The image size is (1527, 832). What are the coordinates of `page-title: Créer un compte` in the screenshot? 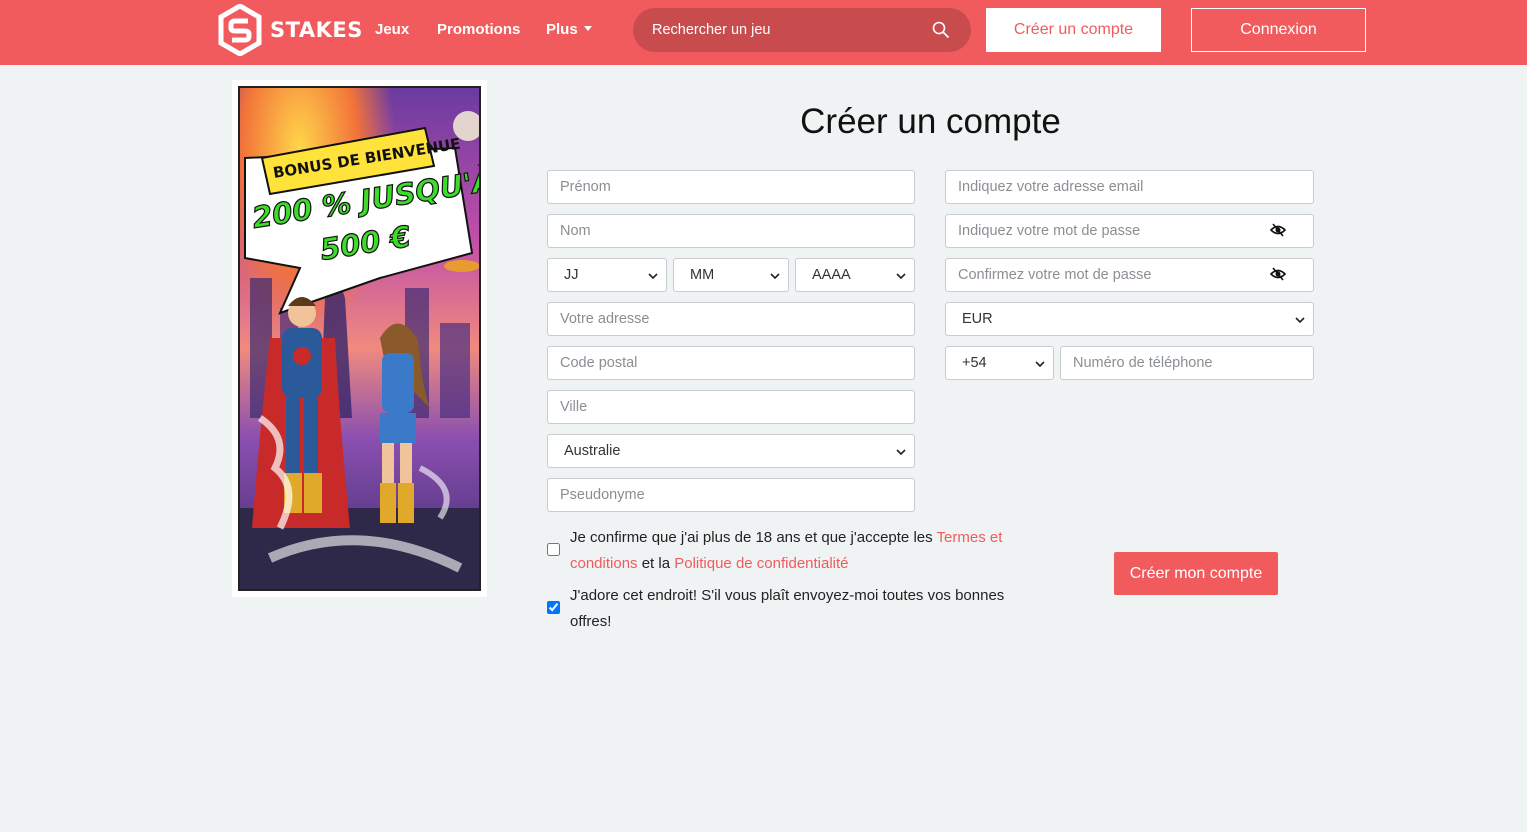 It's located at (930, 121).